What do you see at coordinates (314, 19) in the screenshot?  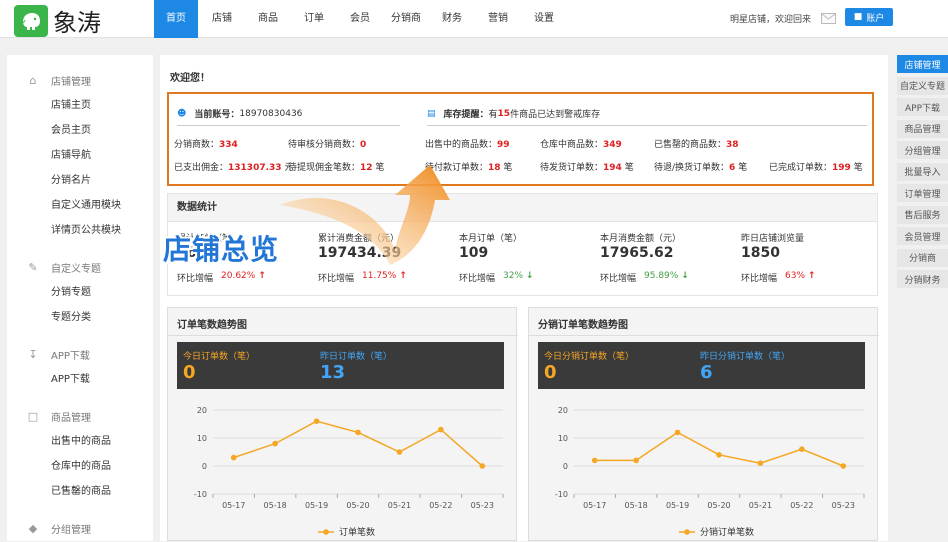 I see `nav-item: 订单` at bounding box center [314, 19].